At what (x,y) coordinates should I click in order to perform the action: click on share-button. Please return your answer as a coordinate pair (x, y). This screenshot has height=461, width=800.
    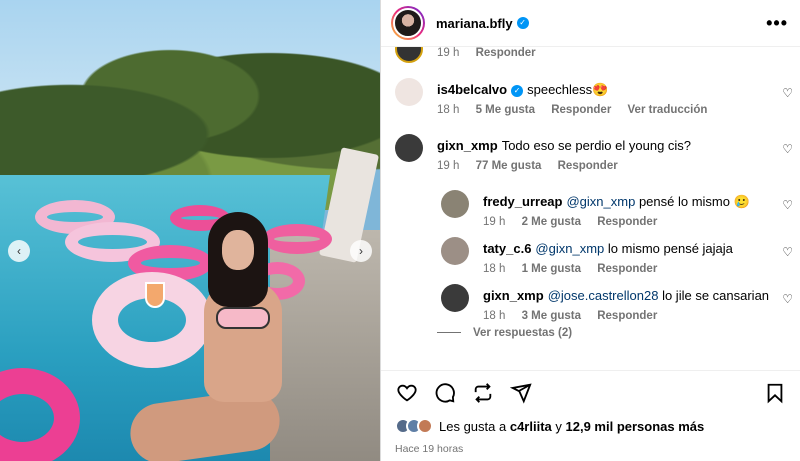
    Looking at the image, I should click on (521, 393).